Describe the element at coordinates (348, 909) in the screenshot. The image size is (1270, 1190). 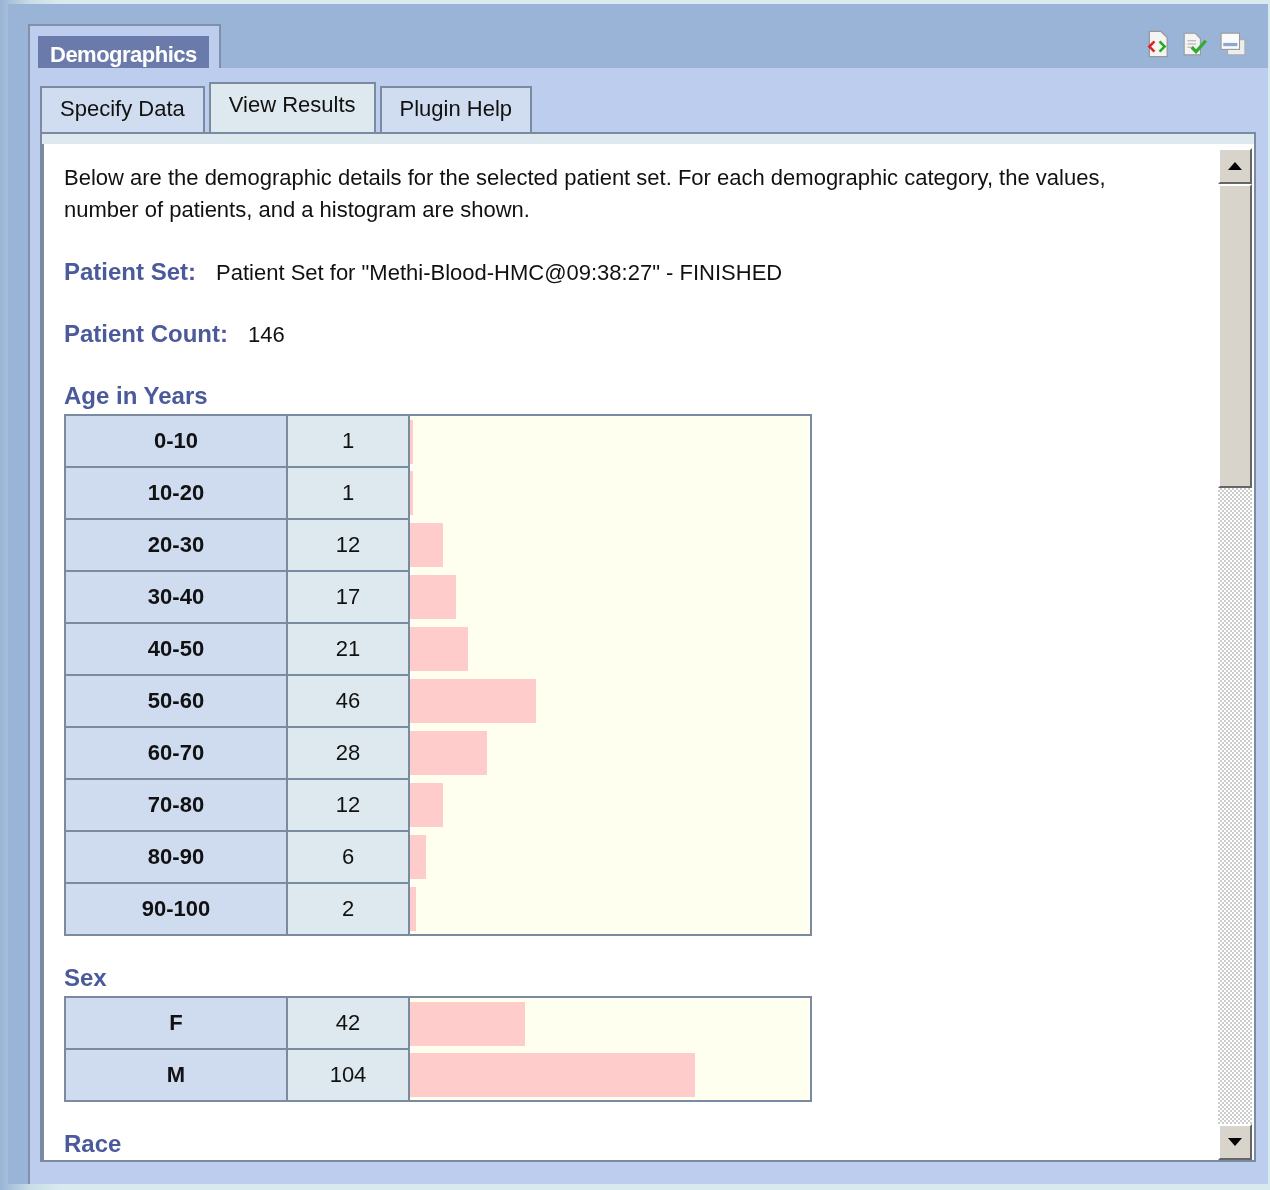
I see `count-cell: 2` at that location.